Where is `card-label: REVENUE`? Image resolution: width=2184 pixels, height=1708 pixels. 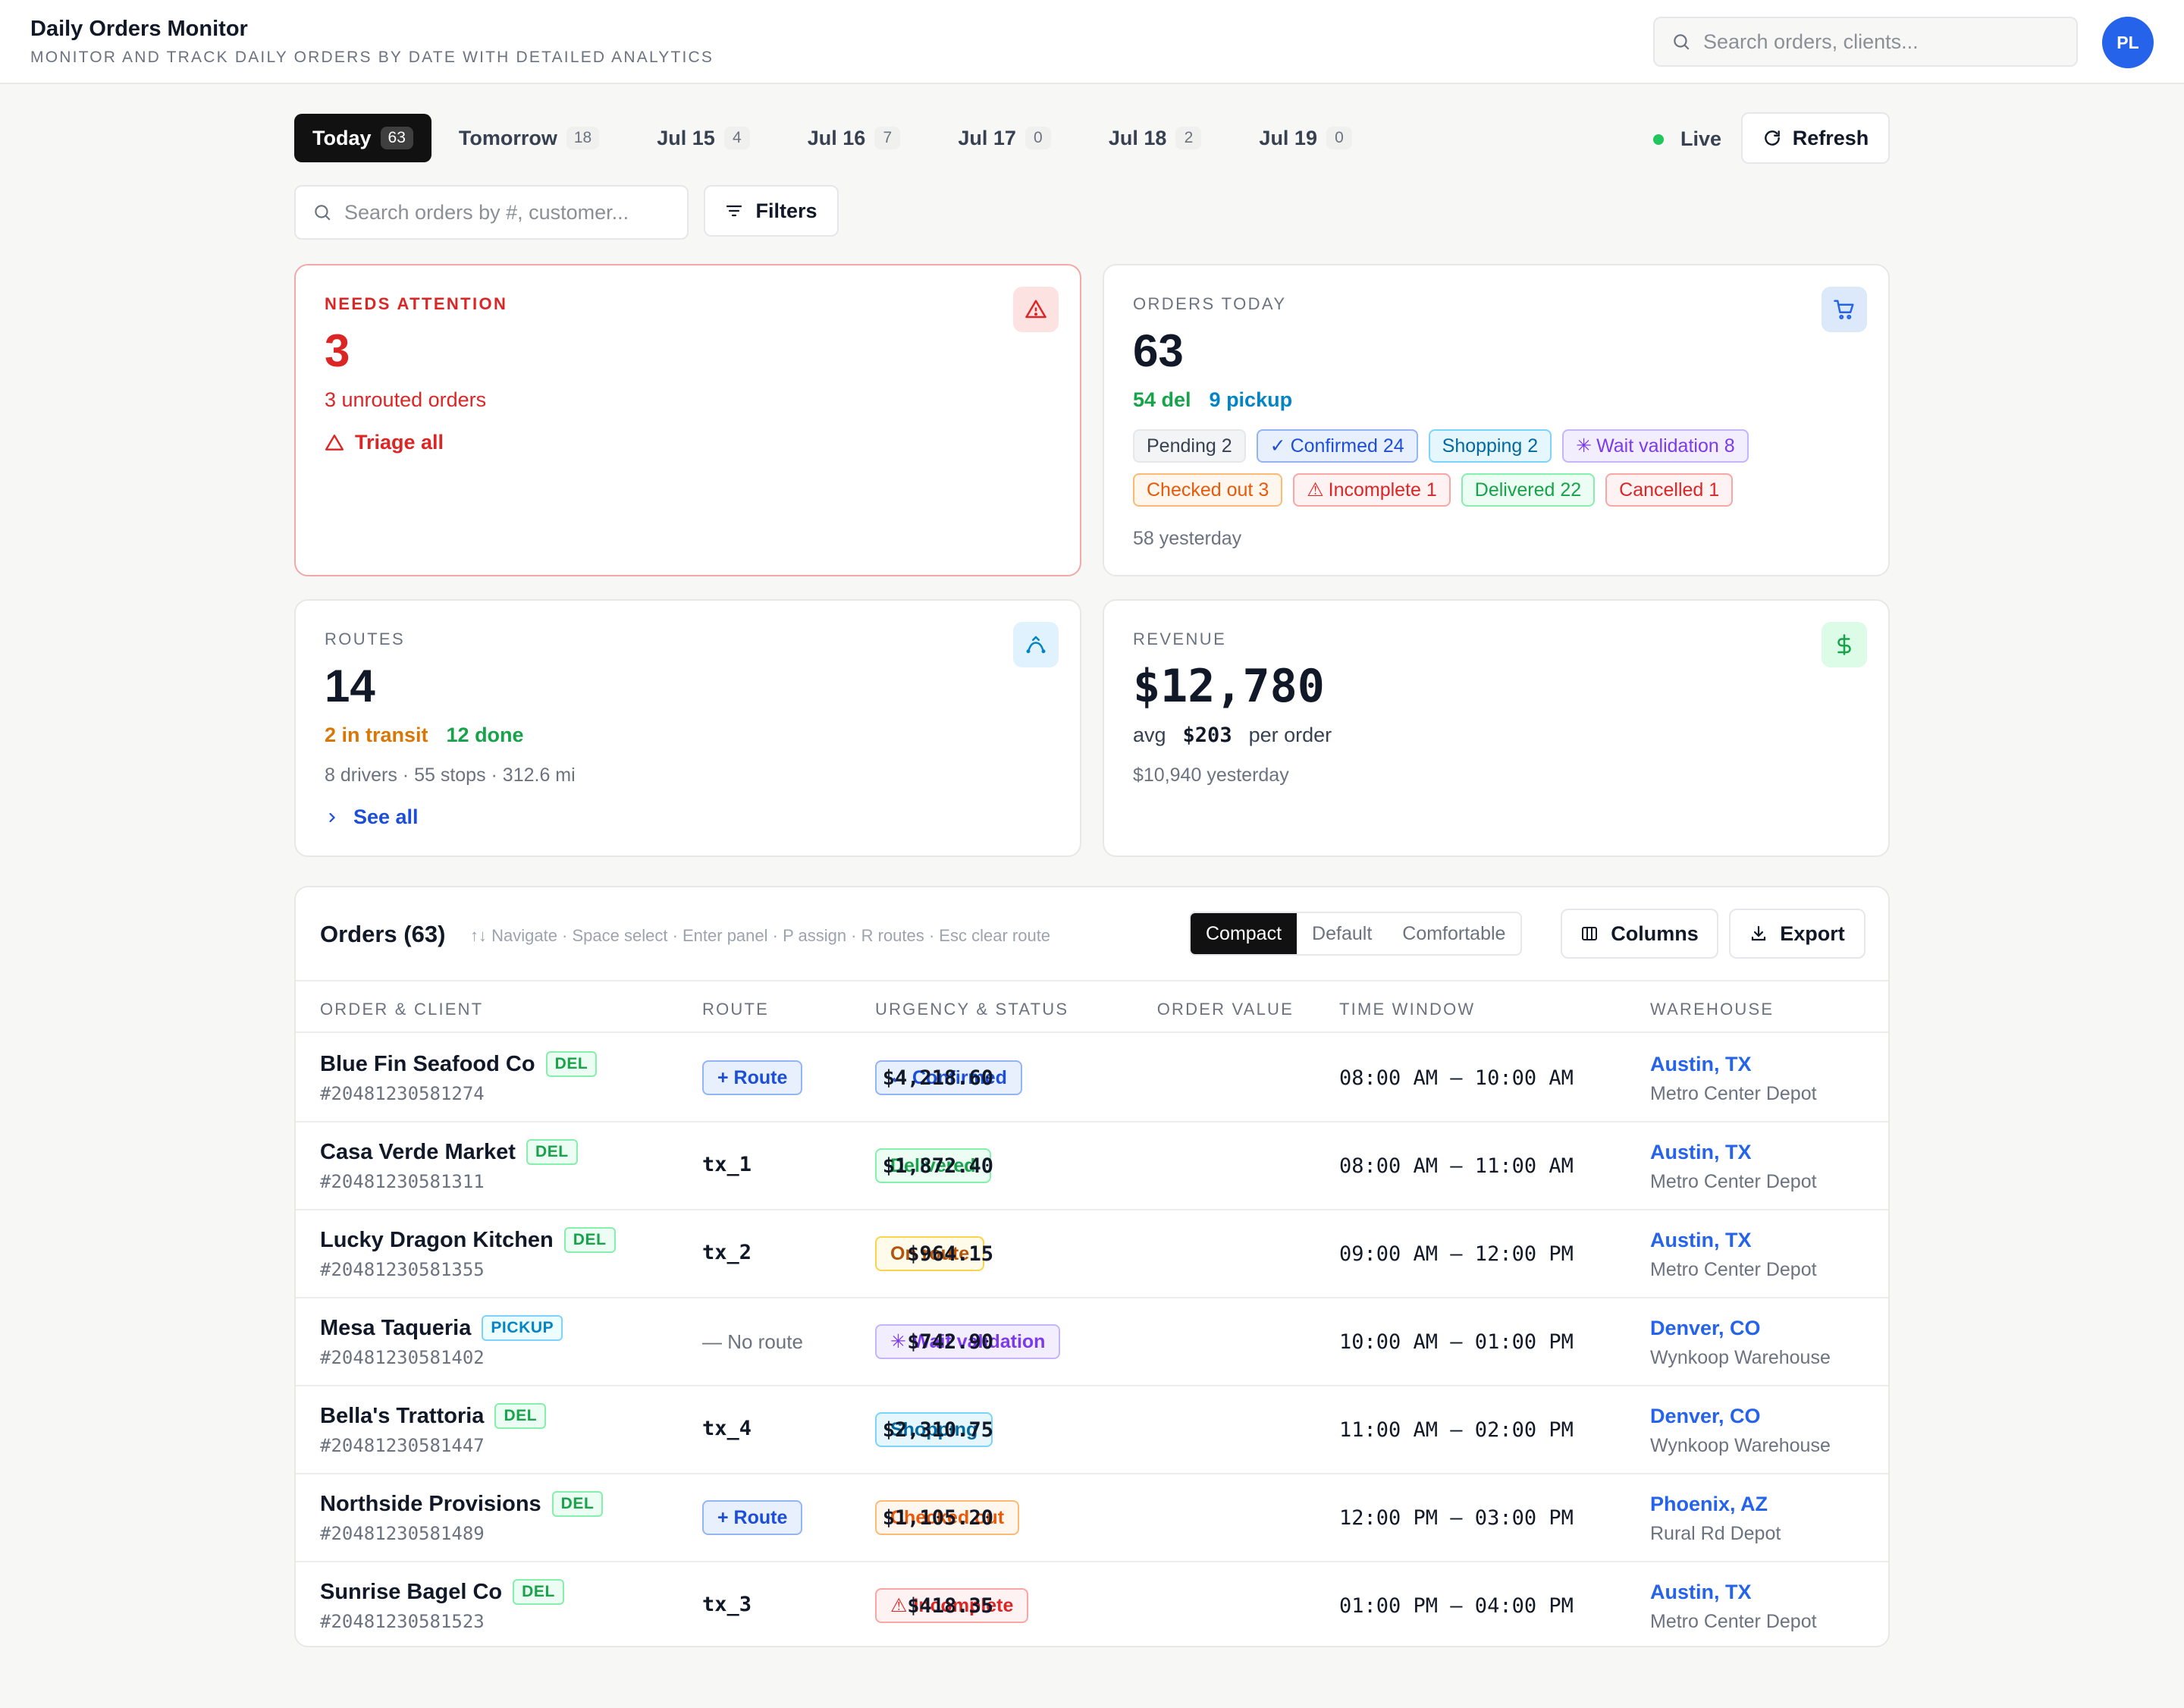
card-label: REVENUE is located at coordinates (1180, 639).